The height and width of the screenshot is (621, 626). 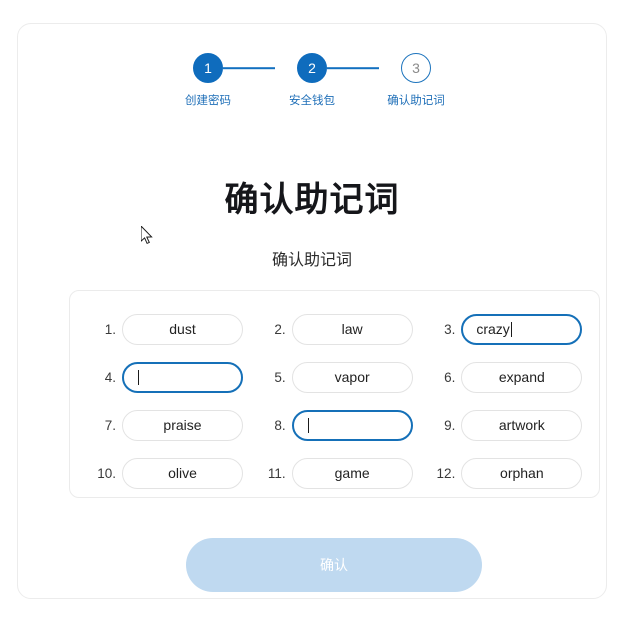 I want to click on mnemonic-word-input-9: artwork, so click(x=522, y=425).